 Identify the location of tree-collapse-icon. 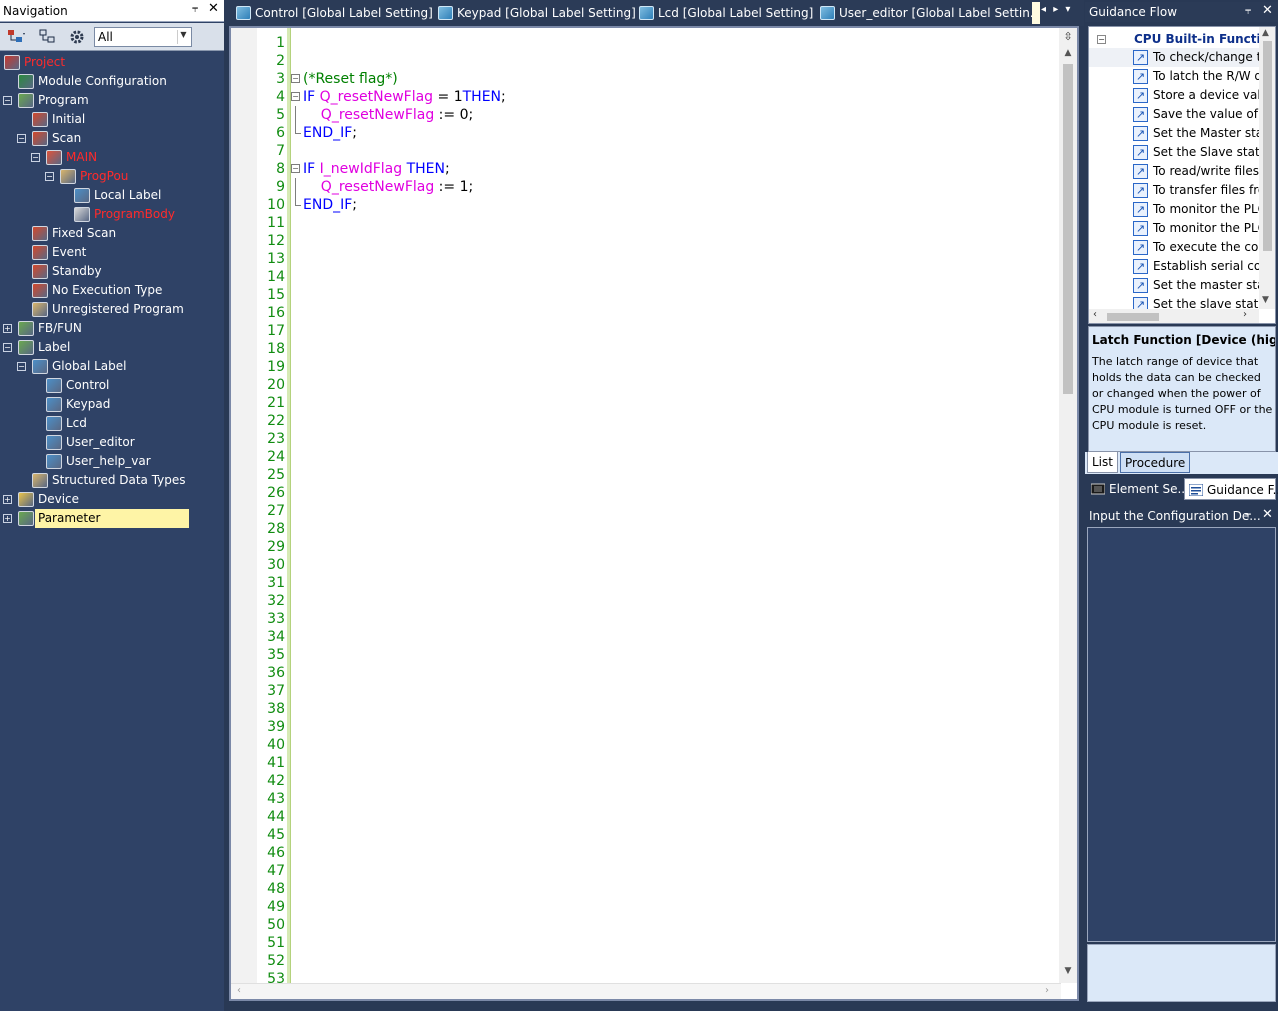
(49, 37).